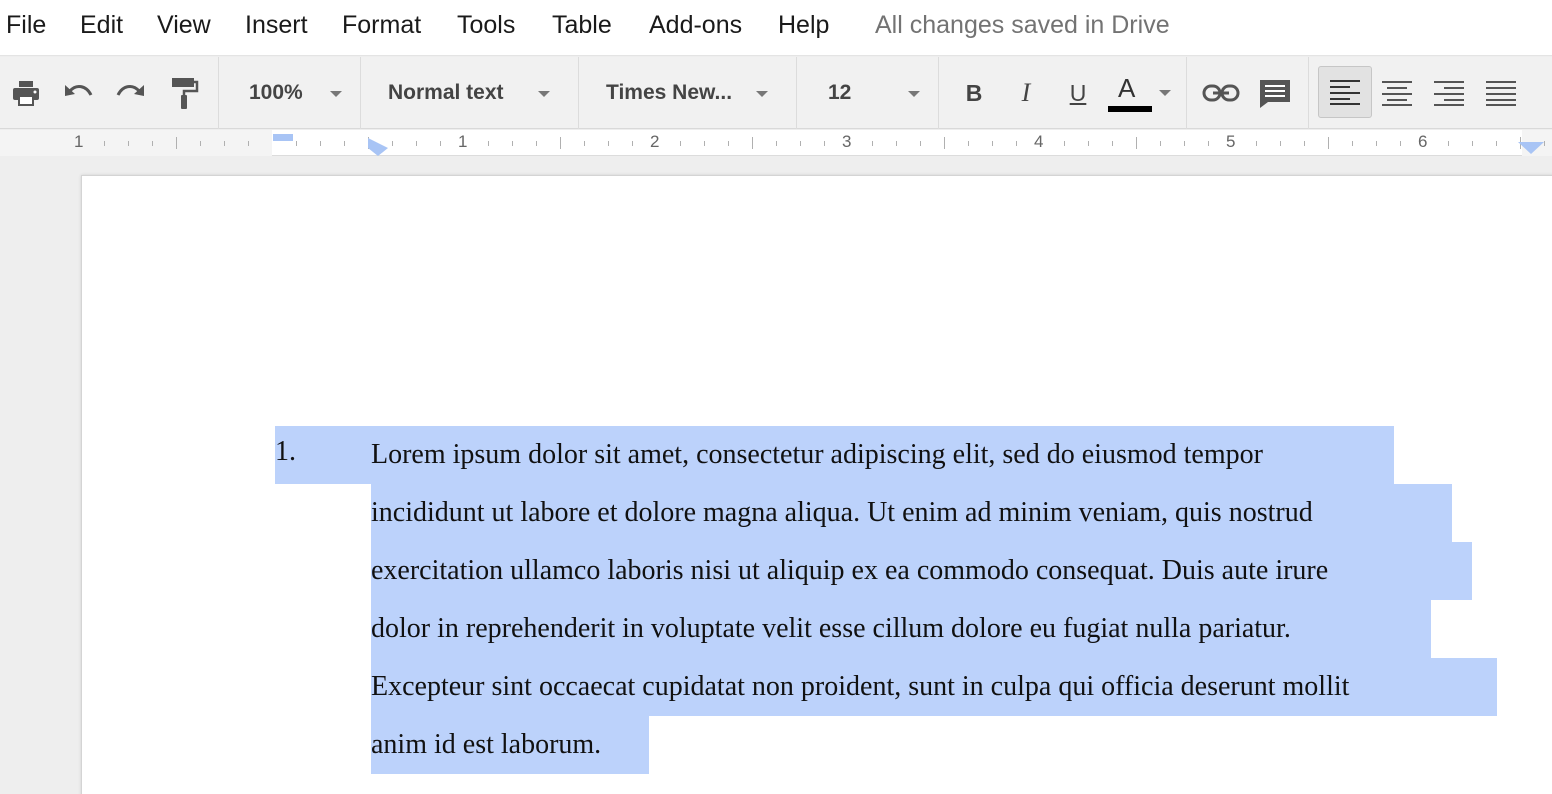  Describe the element at coordinates (78, 93) in the screenshot. I see `undo-button` at that location.